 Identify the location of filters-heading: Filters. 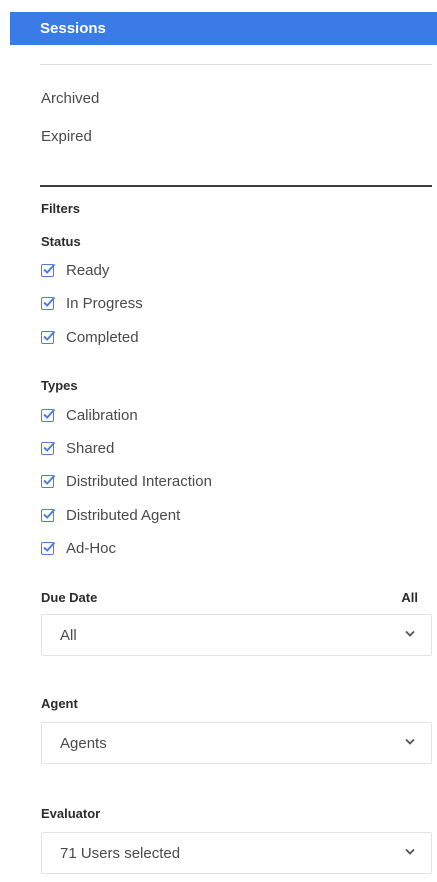
(61, 208).